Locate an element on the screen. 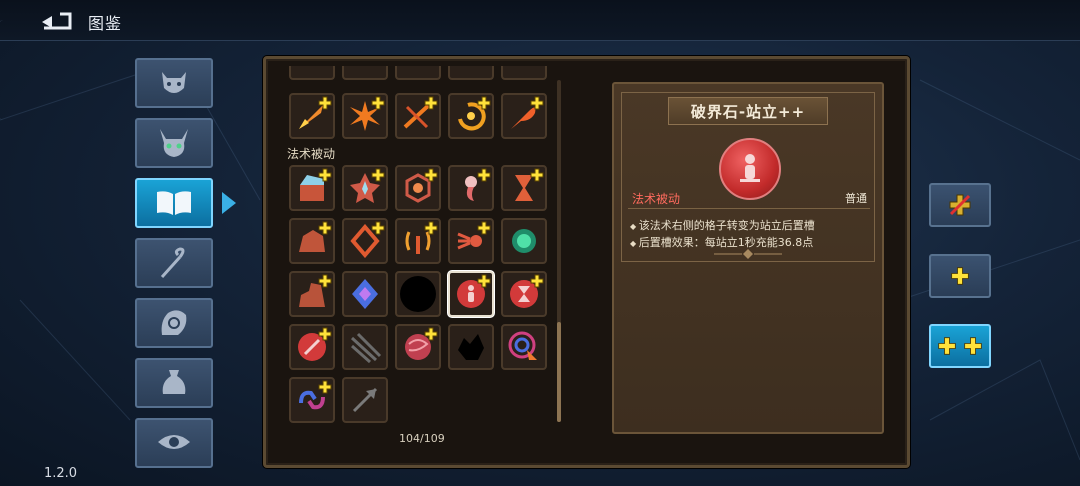  no-plus-icon is located at coordinates (960, 205).